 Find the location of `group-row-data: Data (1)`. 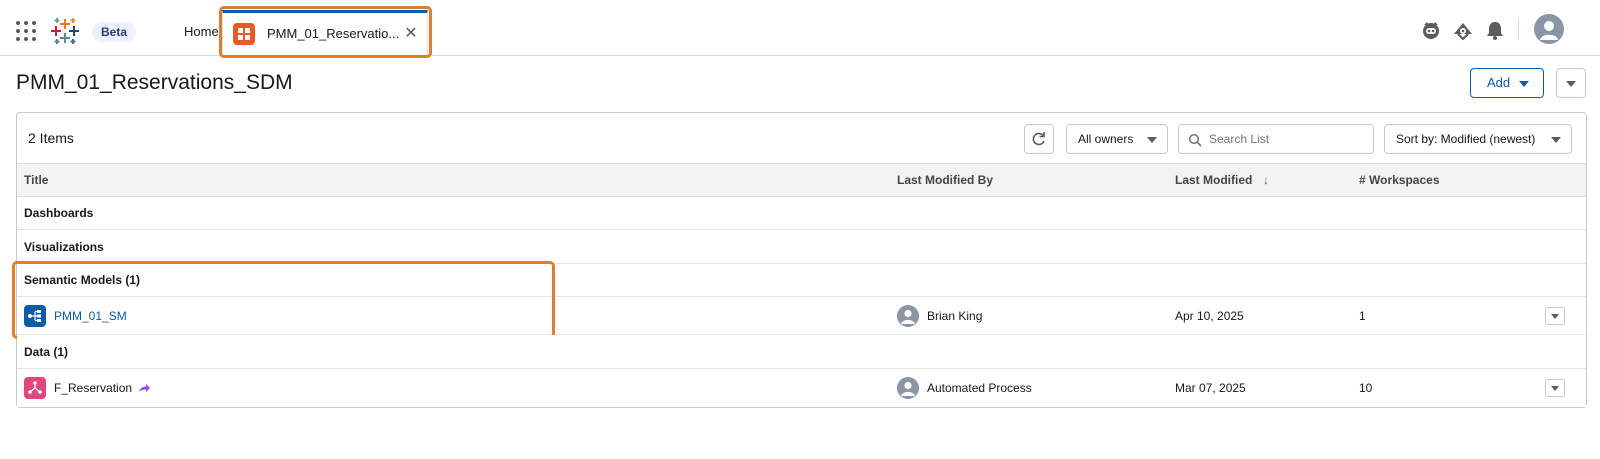

group-row-data: Data (1) is located at coordinates (801, 352).